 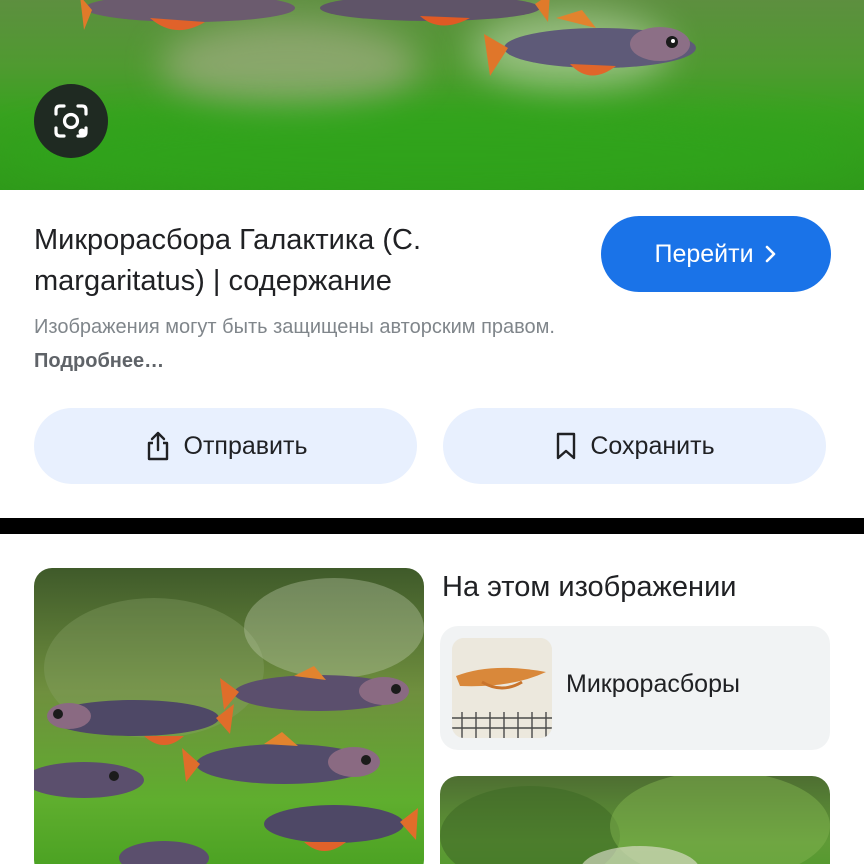 What do you see at coordinates (432, 526) in the screenshot?
I see `section-divider` at bounding box center [432, 526].